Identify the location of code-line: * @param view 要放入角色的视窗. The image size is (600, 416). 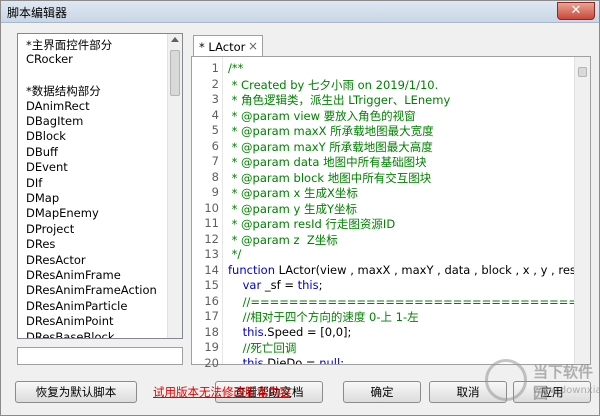
(322, 115).